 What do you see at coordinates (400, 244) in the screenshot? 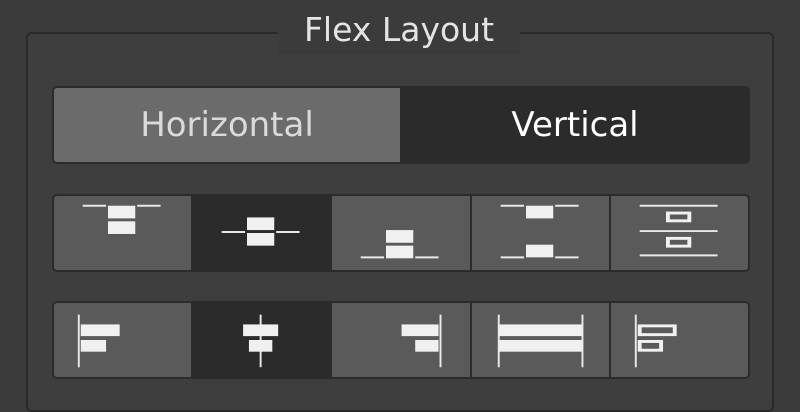
I see `justify-end-icon` at bounding box center [400, 244].